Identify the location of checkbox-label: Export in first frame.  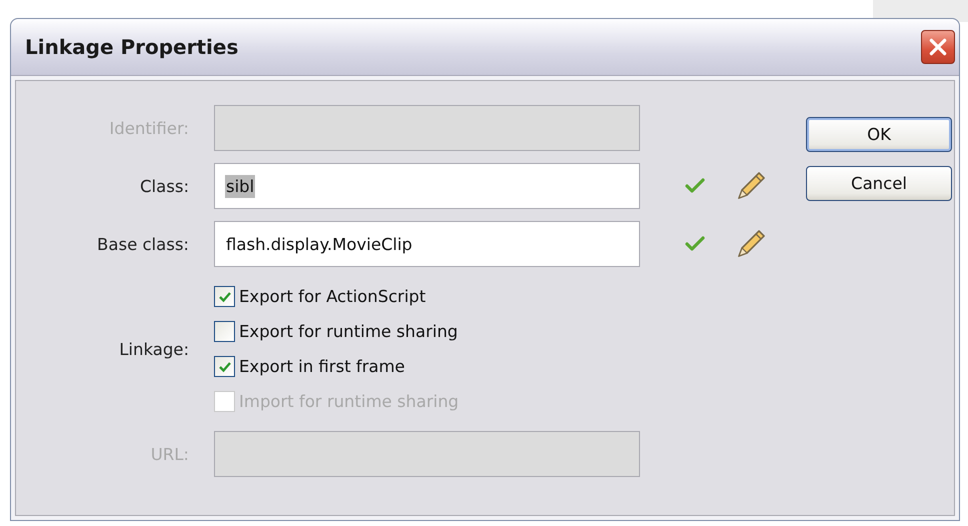
(322, 366).